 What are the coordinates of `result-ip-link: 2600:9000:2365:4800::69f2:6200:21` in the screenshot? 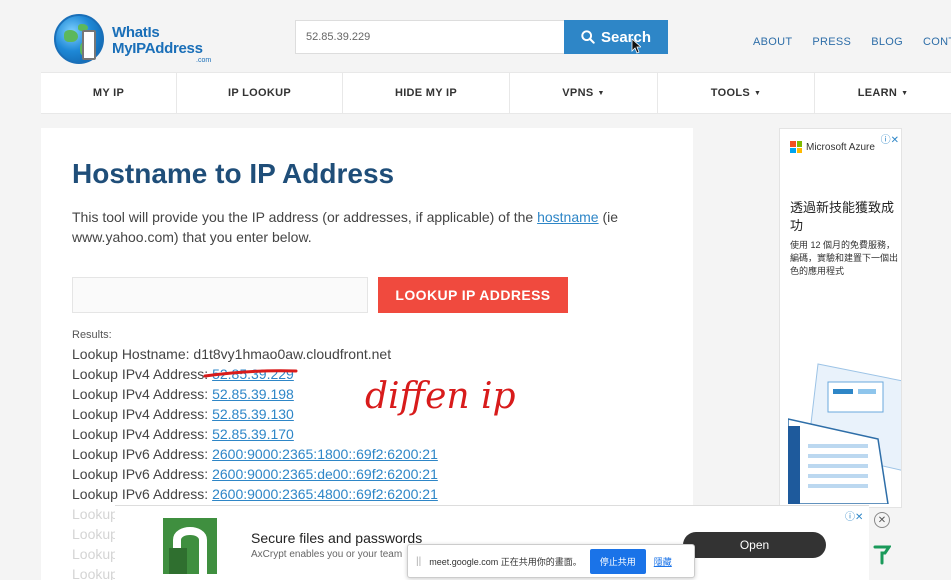 It's located at (325, 494).